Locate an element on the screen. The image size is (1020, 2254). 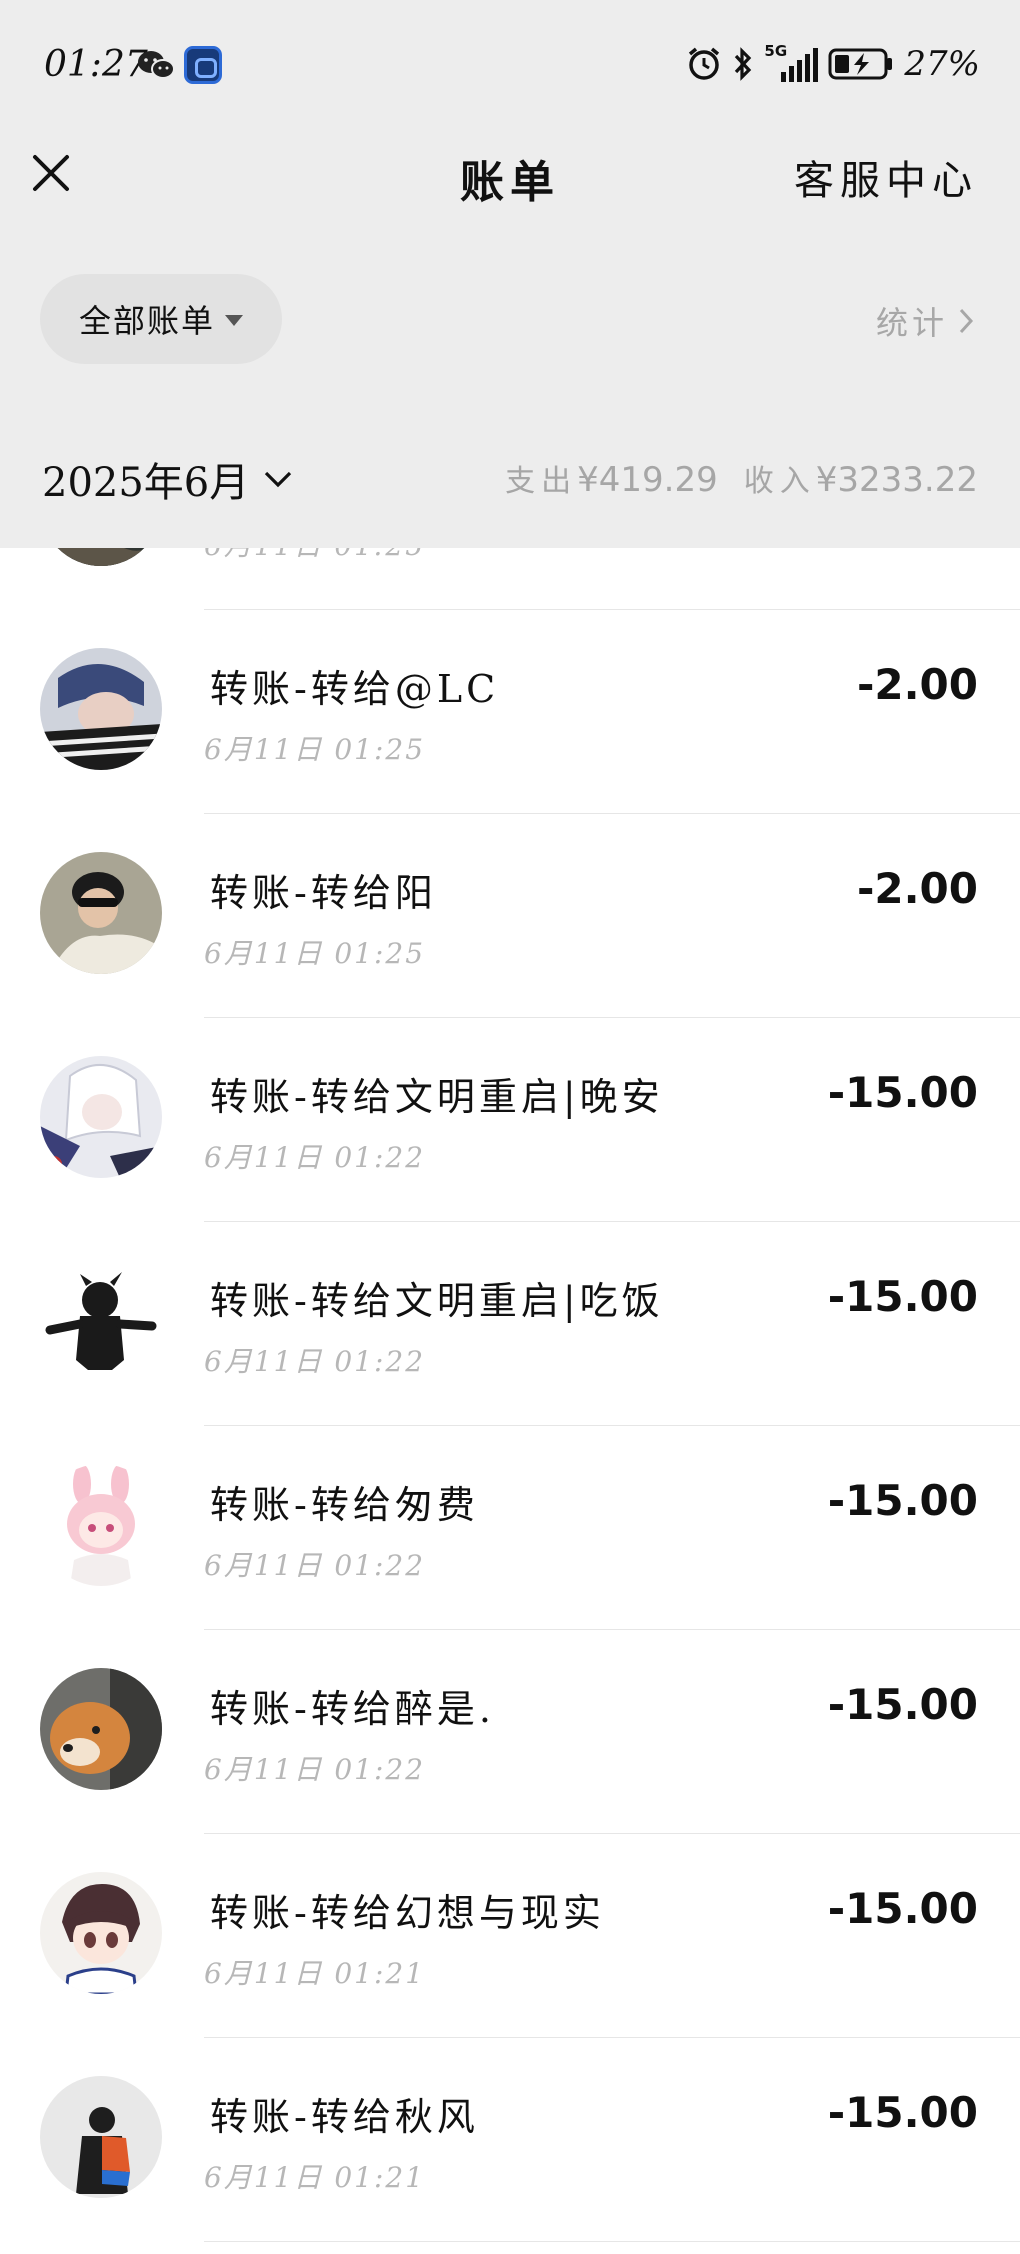
transaction-row: 转账-转给文明重启|吃饭 6月11日 01:22 -15.00 is located at coordinates (510, 1324).